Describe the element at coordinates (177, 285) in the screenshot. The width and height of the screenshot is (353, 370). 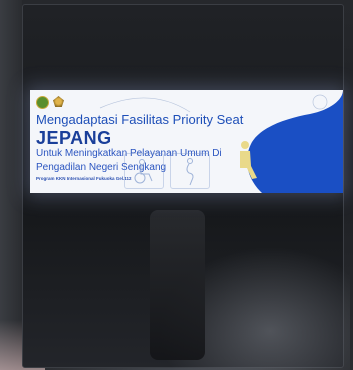
I see `phone-reflection` at that location.